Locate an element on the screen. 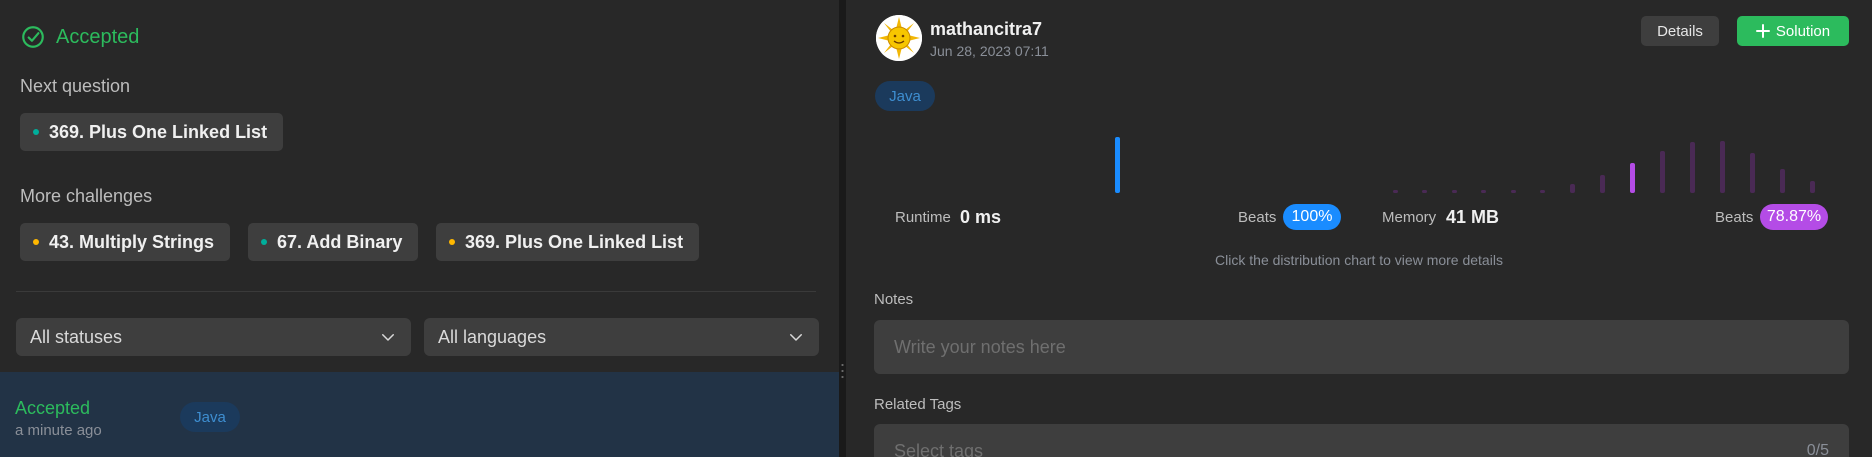  language-filter-value: All languages is located at coordinates (492, 336).